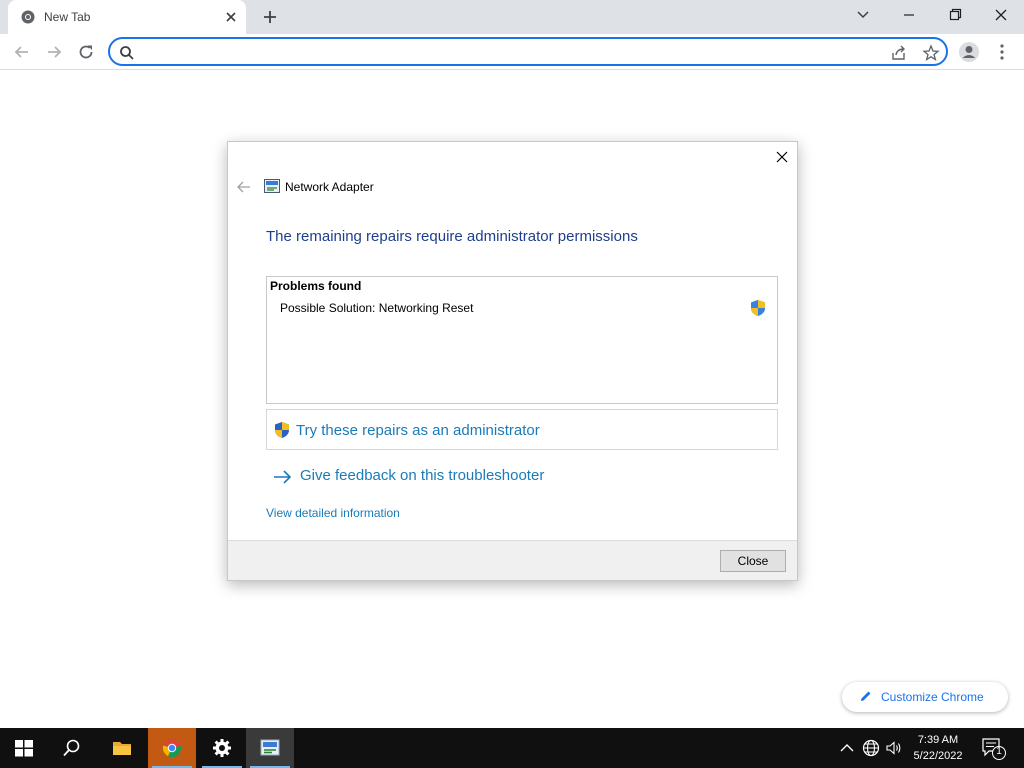 Image resolution: width=1024 pixels, height=768 pixels. I want to click on dialog-app-title: Network Adapter, so click(329, 187).